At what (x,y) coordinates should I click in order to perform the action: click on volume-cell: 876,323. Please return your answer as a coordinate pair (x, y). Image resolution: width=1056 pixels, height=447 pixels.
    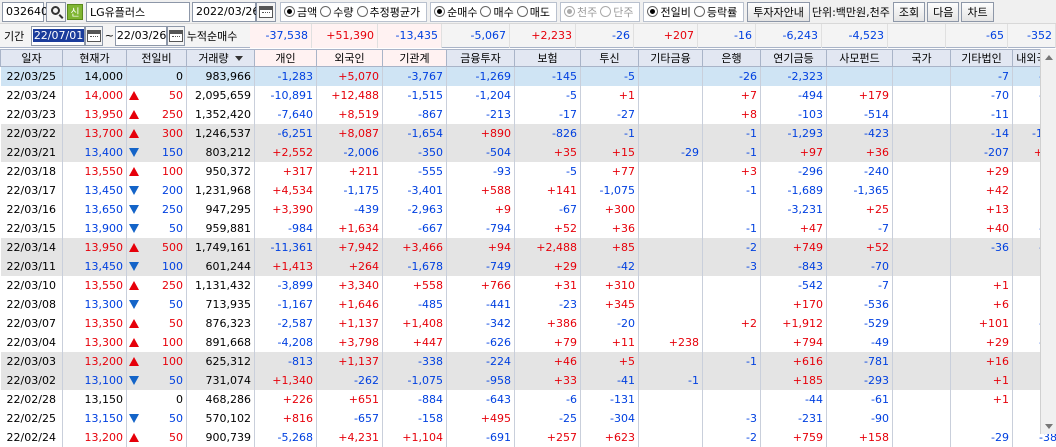
    Looking at the image, I should click on (221, 323).